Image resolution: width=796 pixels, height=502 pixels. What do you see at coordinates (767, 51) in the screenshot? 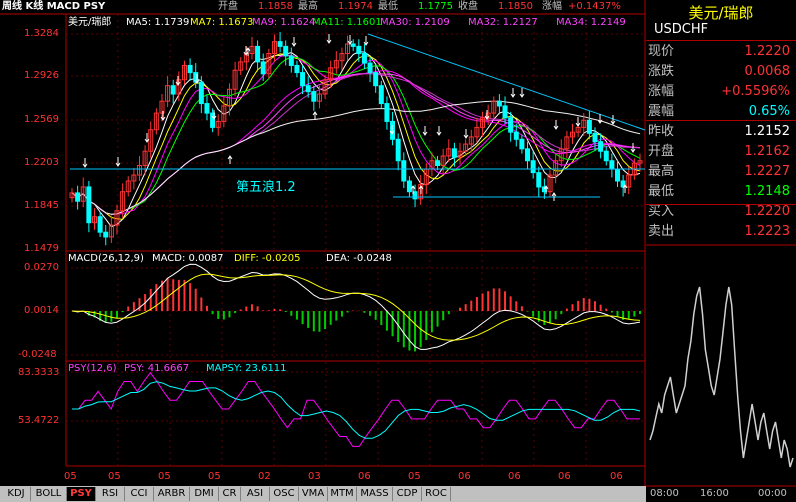
I see `quote-value: 1.2220` at bounding box center [767, 51].